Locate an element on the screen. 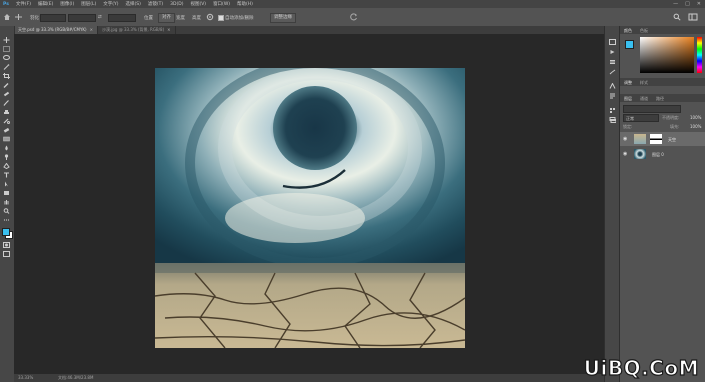  tab-layers: 图层 is located at coordinates (628, 99).